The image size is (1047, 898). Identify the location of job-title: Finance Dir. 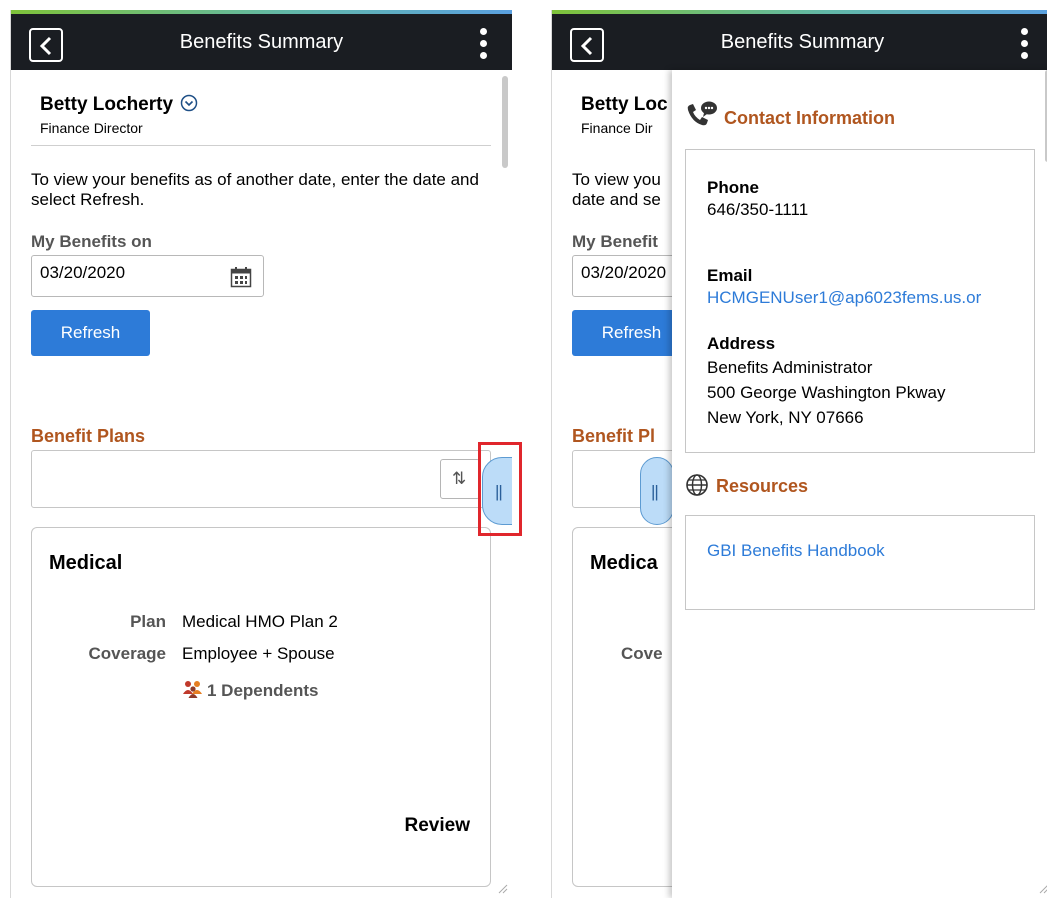
(617, 128).